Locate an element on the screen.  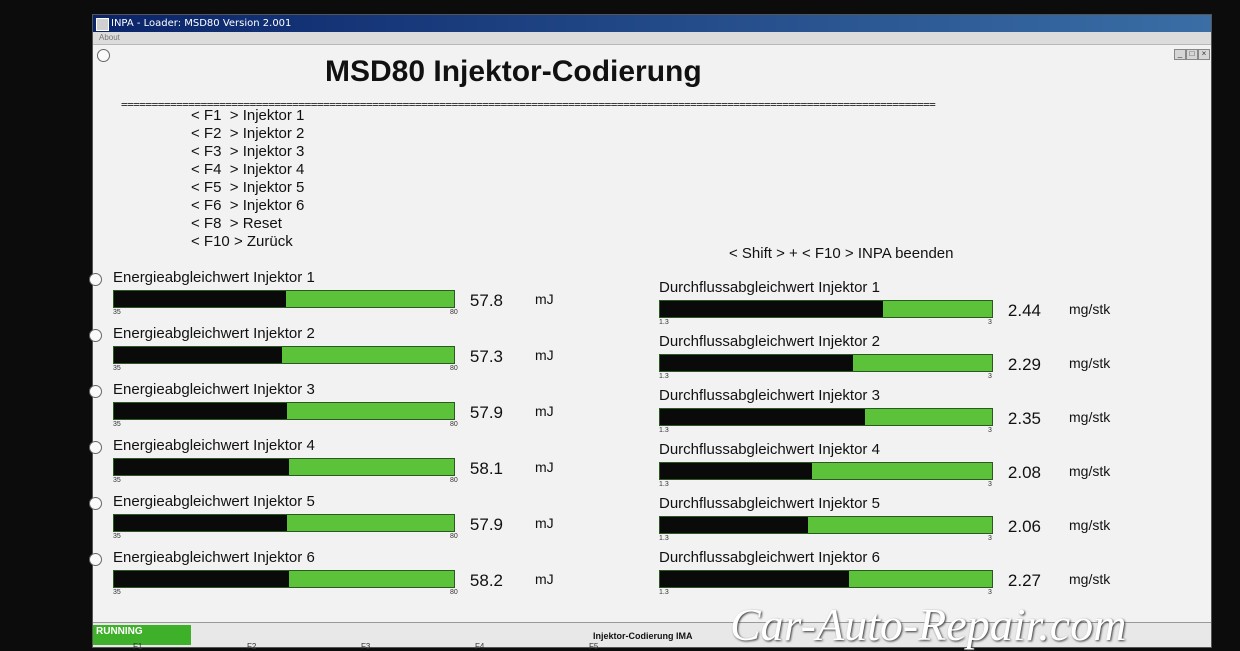
energy-block-5: Energieabgleichwert Injektor 5 35 80 57.9 mJ is located at coordinates (353, 521).